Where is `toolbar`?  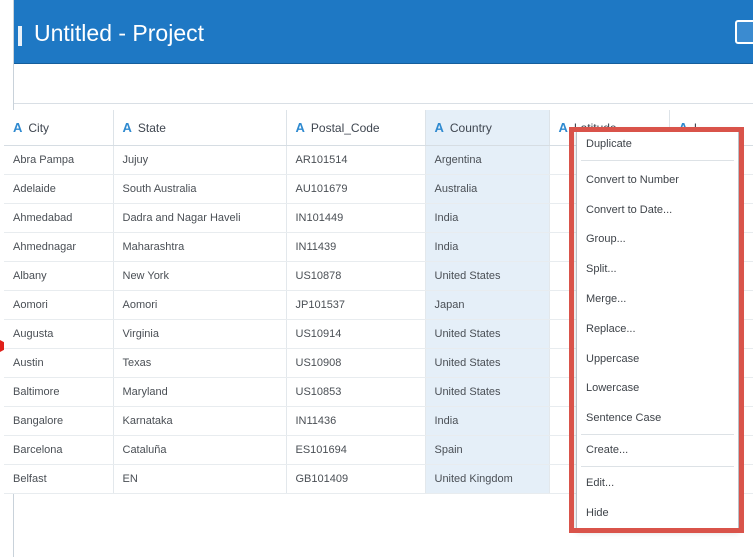
toolbar is located at coordinates (383, 84).